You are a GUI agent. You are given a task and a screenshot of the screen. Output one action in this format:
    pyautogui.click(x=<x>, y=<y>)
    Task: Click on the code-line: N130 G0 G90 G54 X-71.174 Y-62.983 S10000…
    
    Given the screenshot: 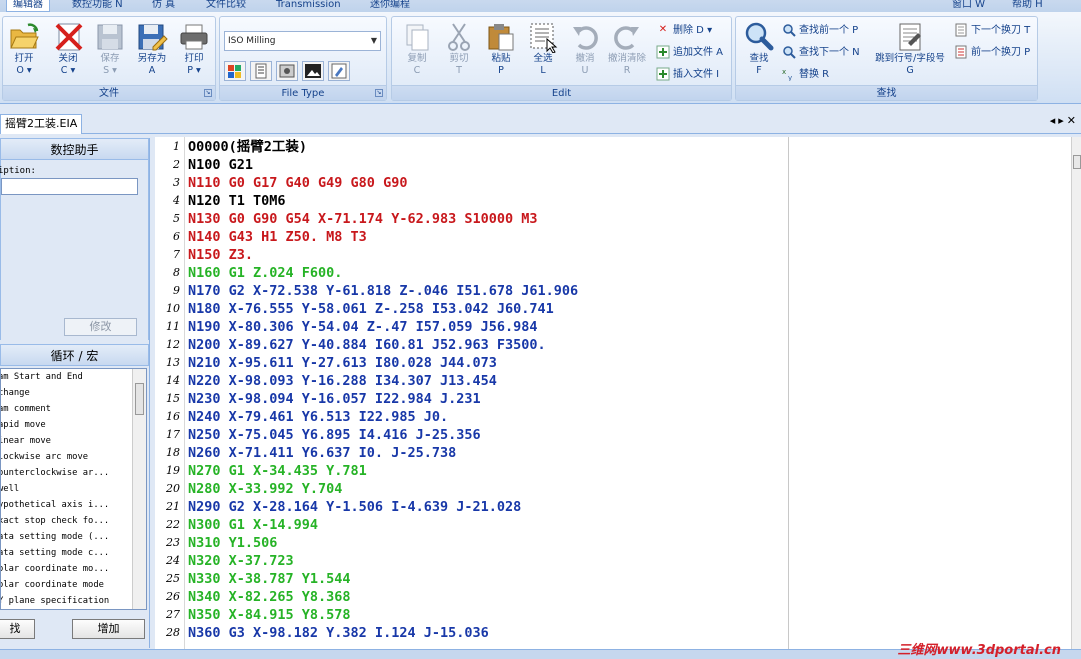 What is the action you would take?
    pyautogui.click(x=363, y=219)
    